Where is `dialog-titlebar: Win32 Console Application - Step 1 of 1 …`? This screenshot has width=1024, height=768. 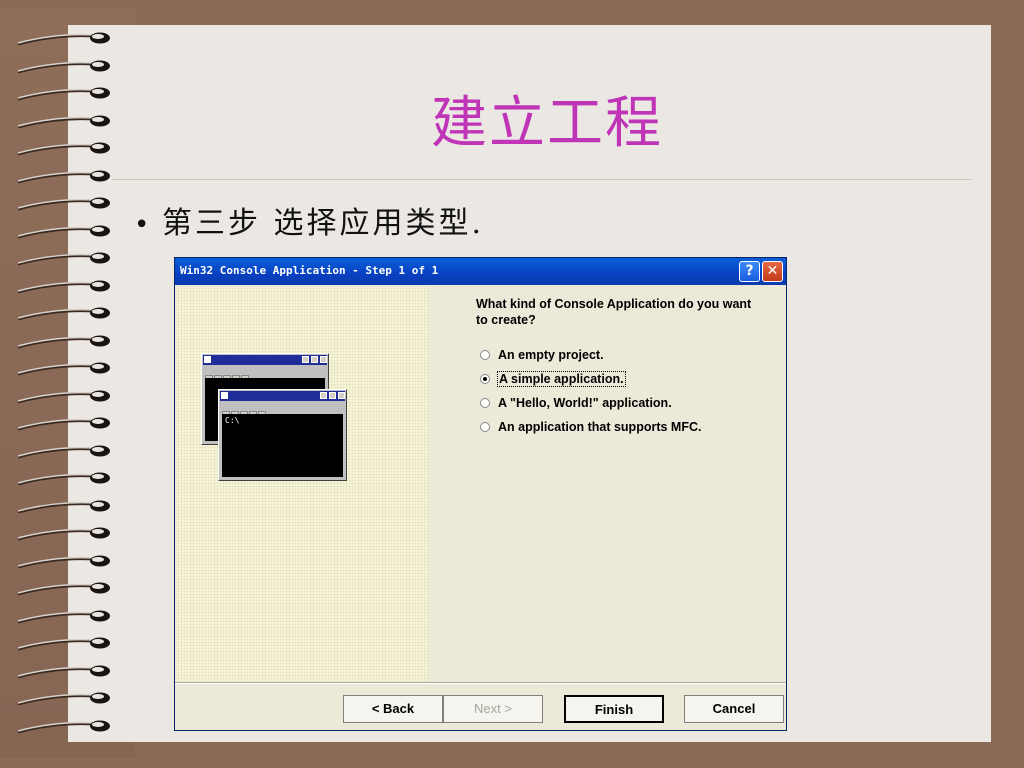
dialog-titlebar: Win32 Console Application - Step 1 of 1 … is located at coordinates (480, 271).